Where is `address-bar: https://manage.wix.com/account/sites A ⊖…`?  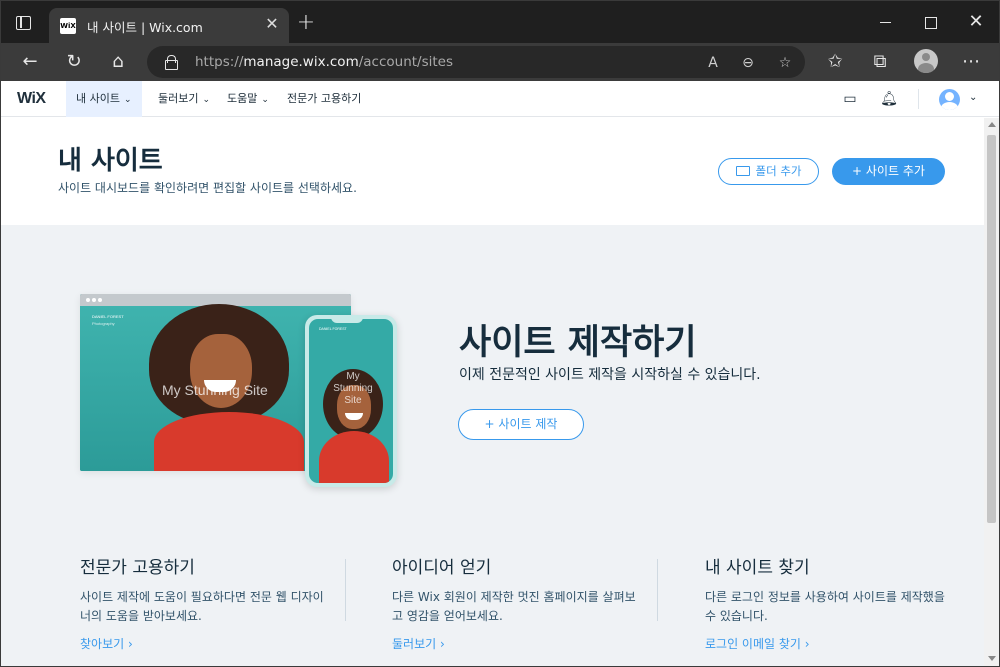 address-bar: https://manage.wix.com/account/sites A ⊖… is located at coordinates (476, 62).